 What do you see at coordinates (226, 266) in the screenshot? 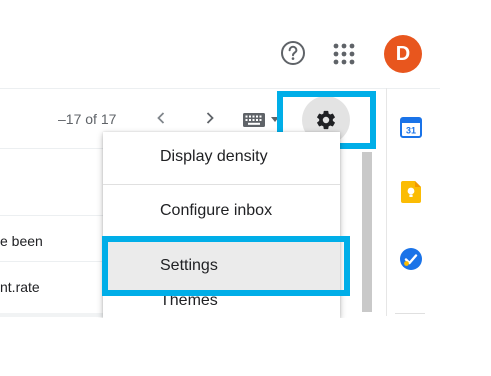
I see `settings-item-highlight-box` at bounding box center [226, 266].